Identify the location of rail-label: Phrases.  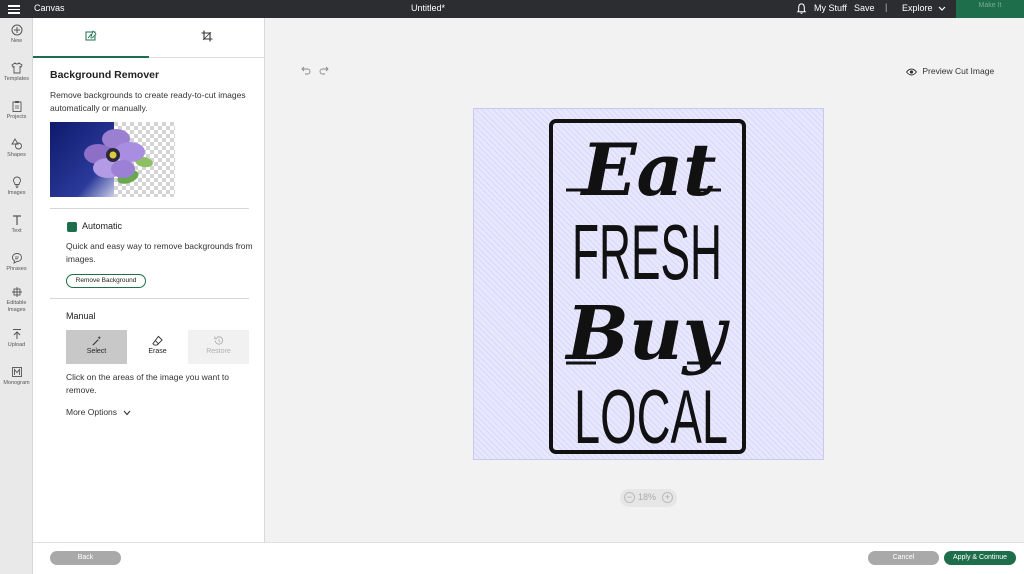
(16, 269).